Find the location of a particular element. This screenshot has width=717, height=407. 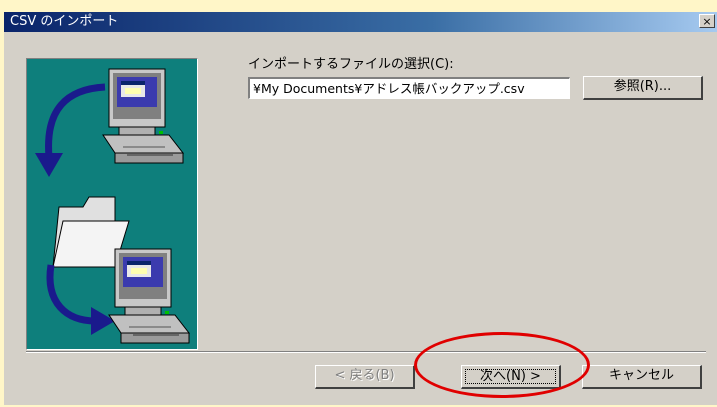

window-title: CSV のインポート is located at coordinates (64, 21).